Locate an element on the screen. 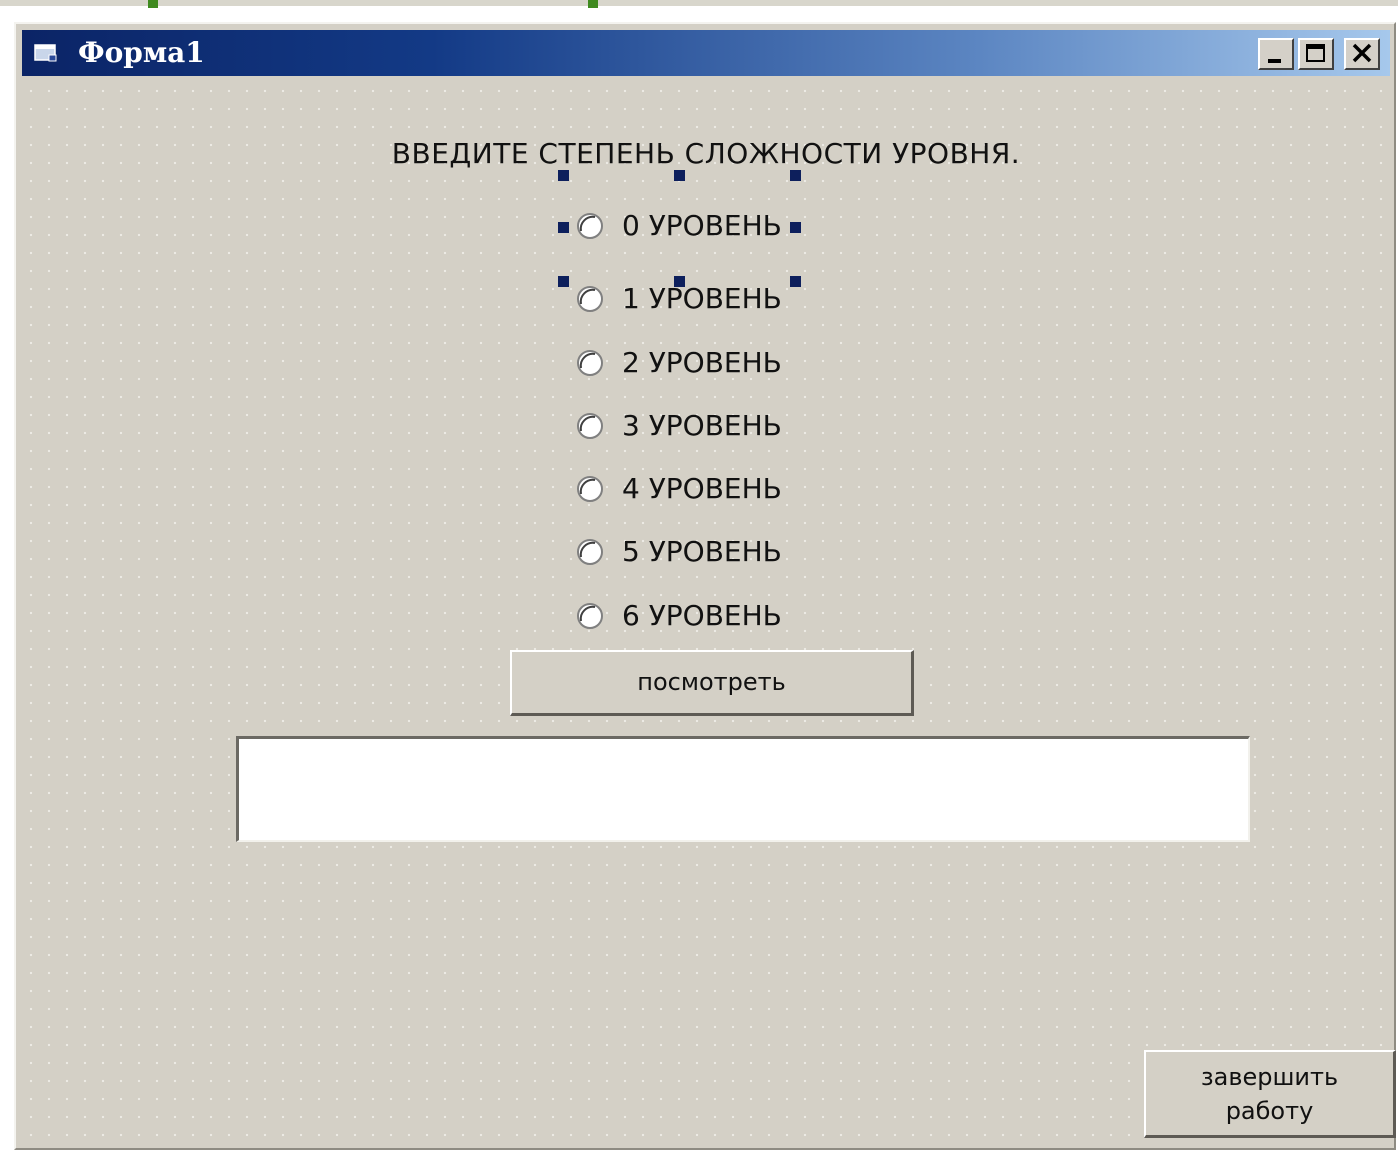  minimize-icon is located at coordinates (1274, 61).